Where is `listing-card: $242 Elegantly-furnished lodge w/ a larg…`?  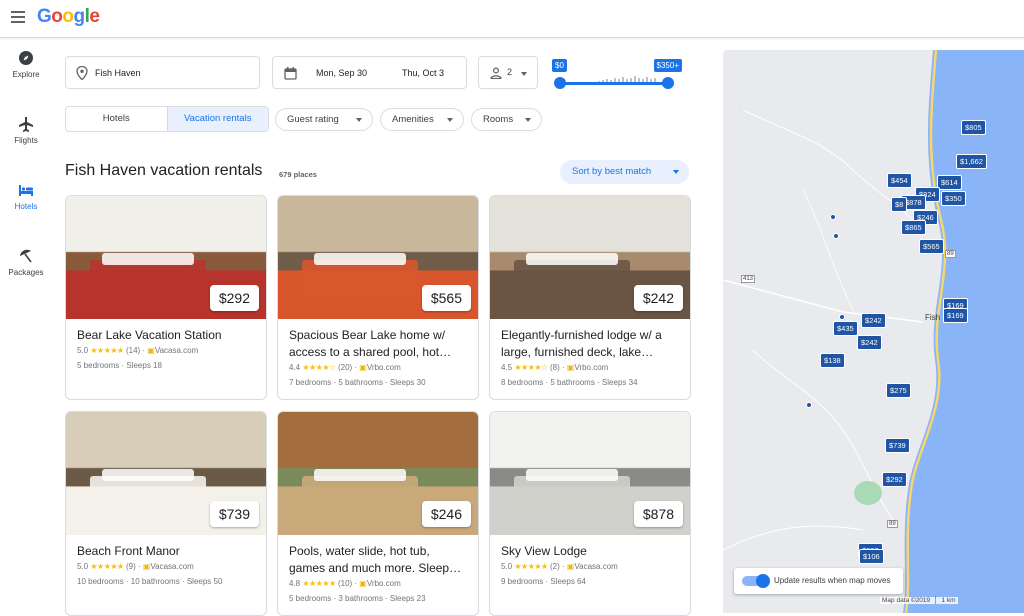 listing-card: $242 Elegantly-furnished lodge w/ a larg… is located at coordinates (590, 297).